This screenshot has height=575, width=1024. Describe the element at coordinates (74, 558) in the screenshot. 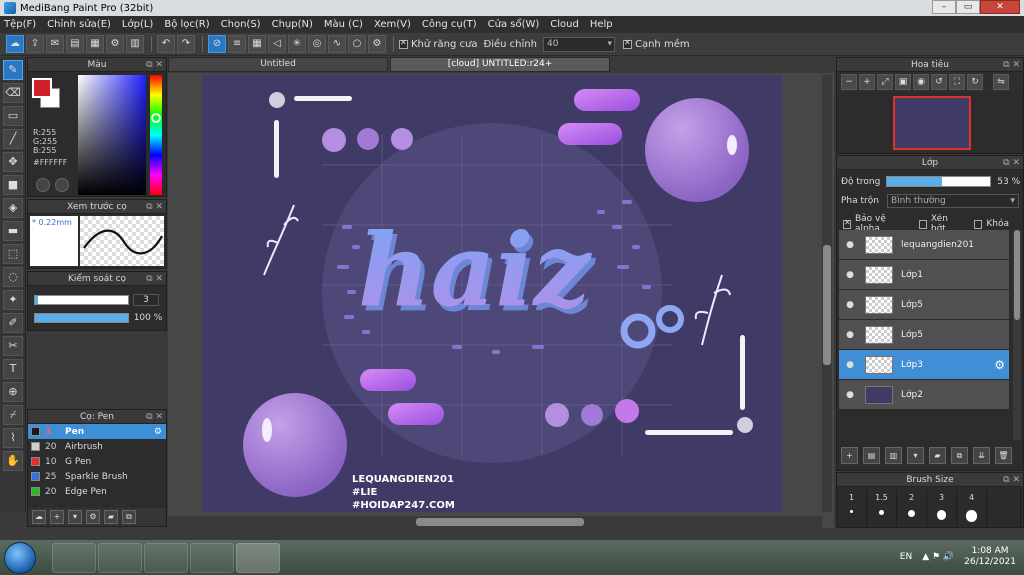

I see `file-explorer-icon` at that location.